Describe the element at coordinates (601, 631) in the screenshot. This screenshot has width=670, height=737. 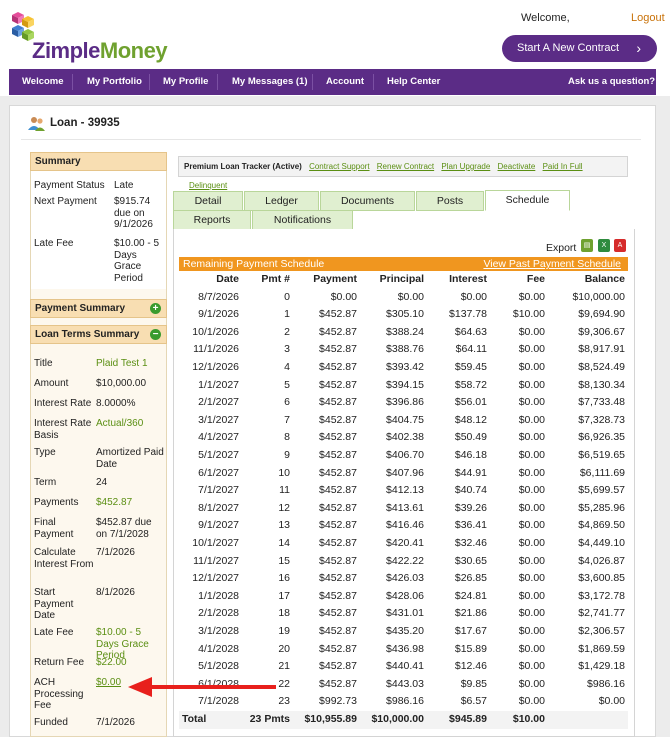
I see `table-cell: $2,306.57` at that location.